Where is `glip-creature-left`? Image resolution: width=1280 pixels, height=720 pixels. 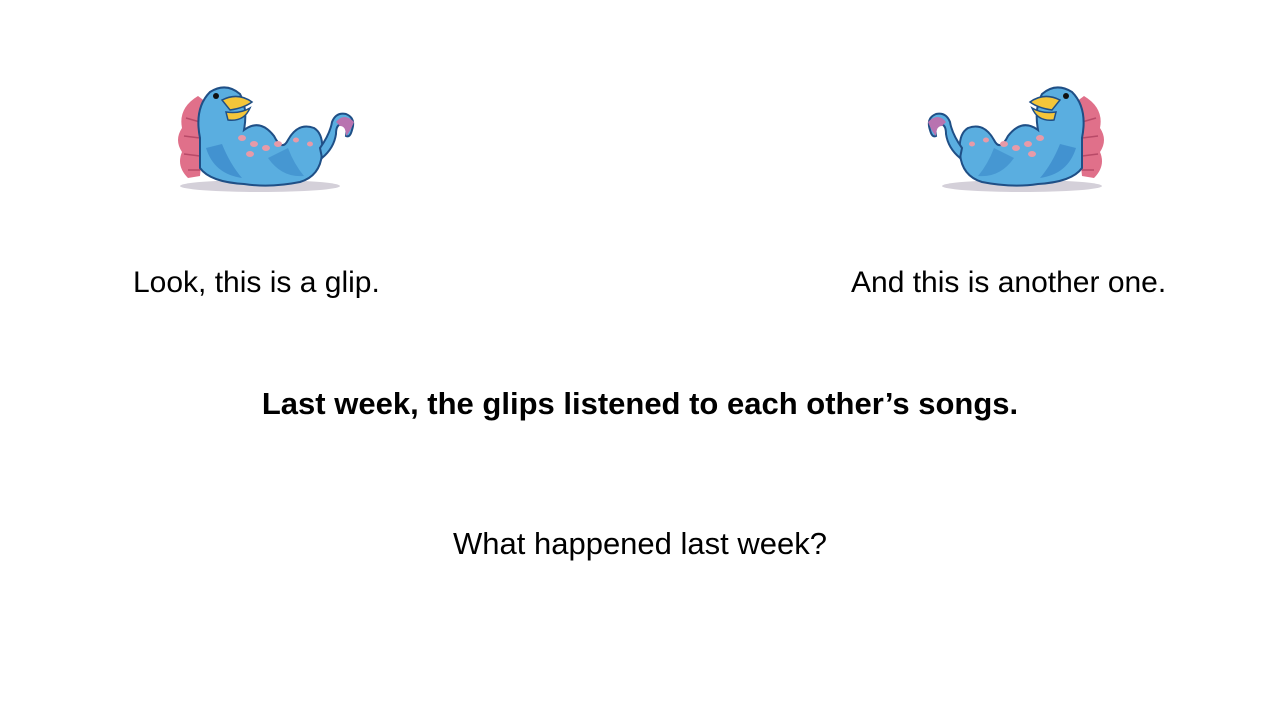 glip-creature-left is located at coordinates (265, 137).